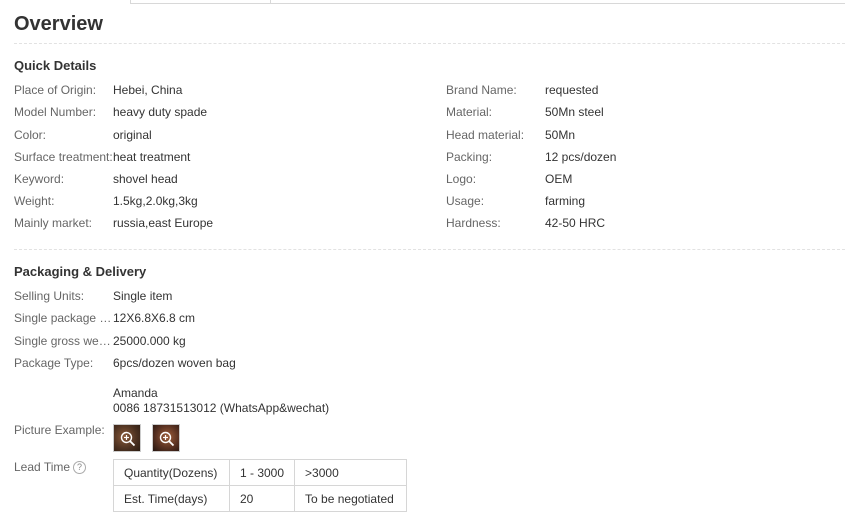 This screenshot has height=524, width=845. I want to click on detail-value: Hebei, China, so click(148, 90).